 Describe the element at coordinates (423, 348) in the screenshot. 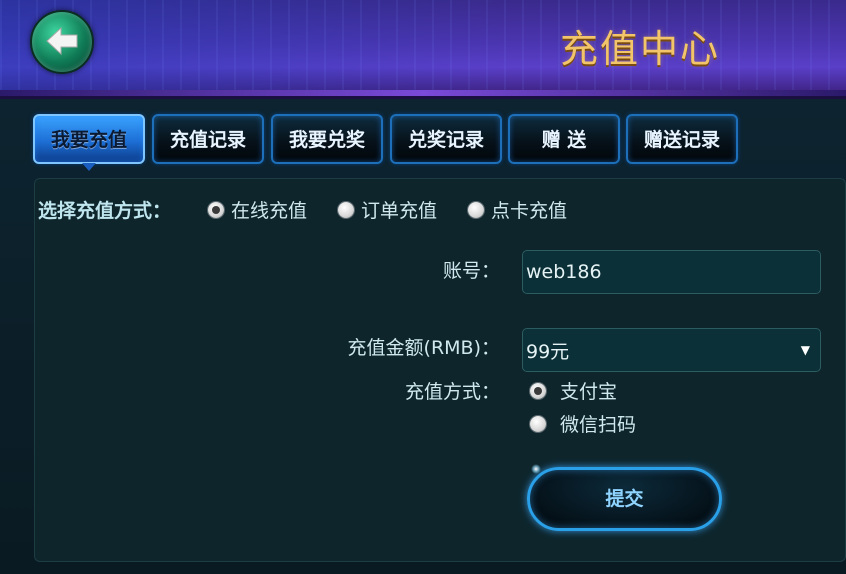

I see `amount-label: 充值金额(RMB)：` at that location.